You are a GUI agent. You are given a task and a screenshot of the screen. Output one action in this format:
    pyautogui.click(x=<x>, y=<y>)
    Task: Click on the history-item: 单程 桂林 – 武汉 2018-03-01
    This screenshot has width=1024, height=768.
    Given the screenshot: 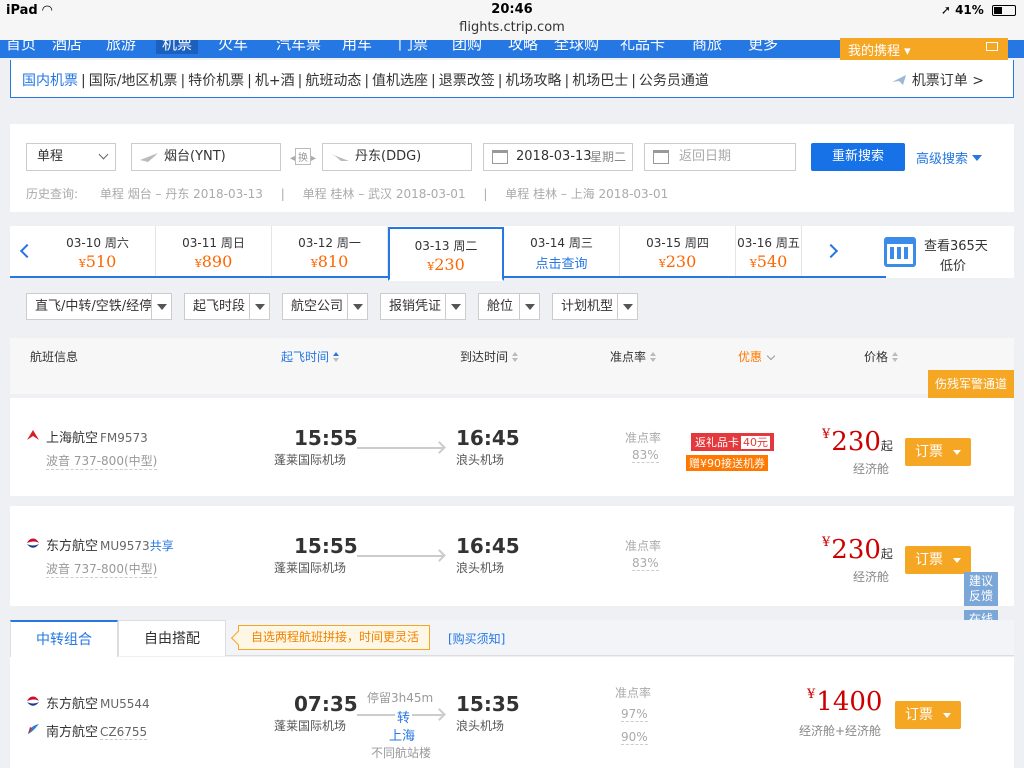 What is the action you would take?
    pyautogui.click(x=384, y=194)
    